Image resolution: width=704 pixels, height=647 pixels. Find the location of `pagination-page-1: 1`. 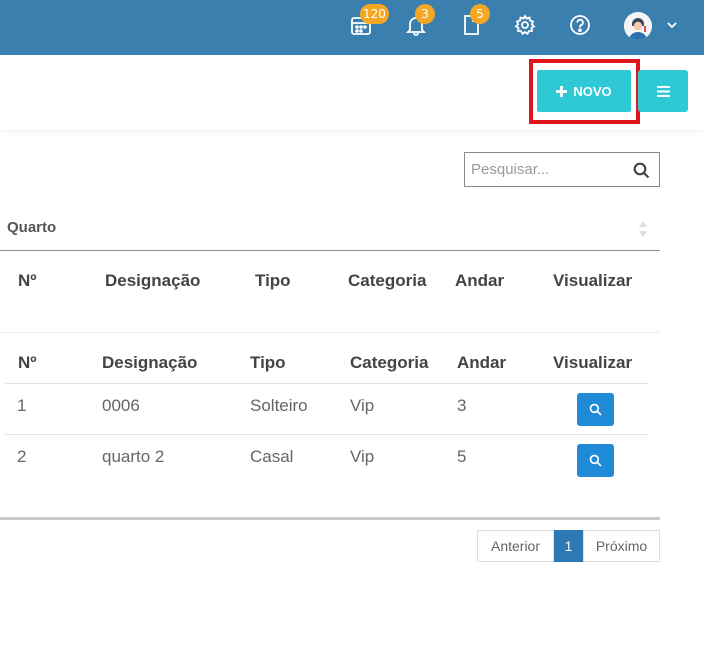

pagination-page-1: 1 is located at coordinates (568, 546).